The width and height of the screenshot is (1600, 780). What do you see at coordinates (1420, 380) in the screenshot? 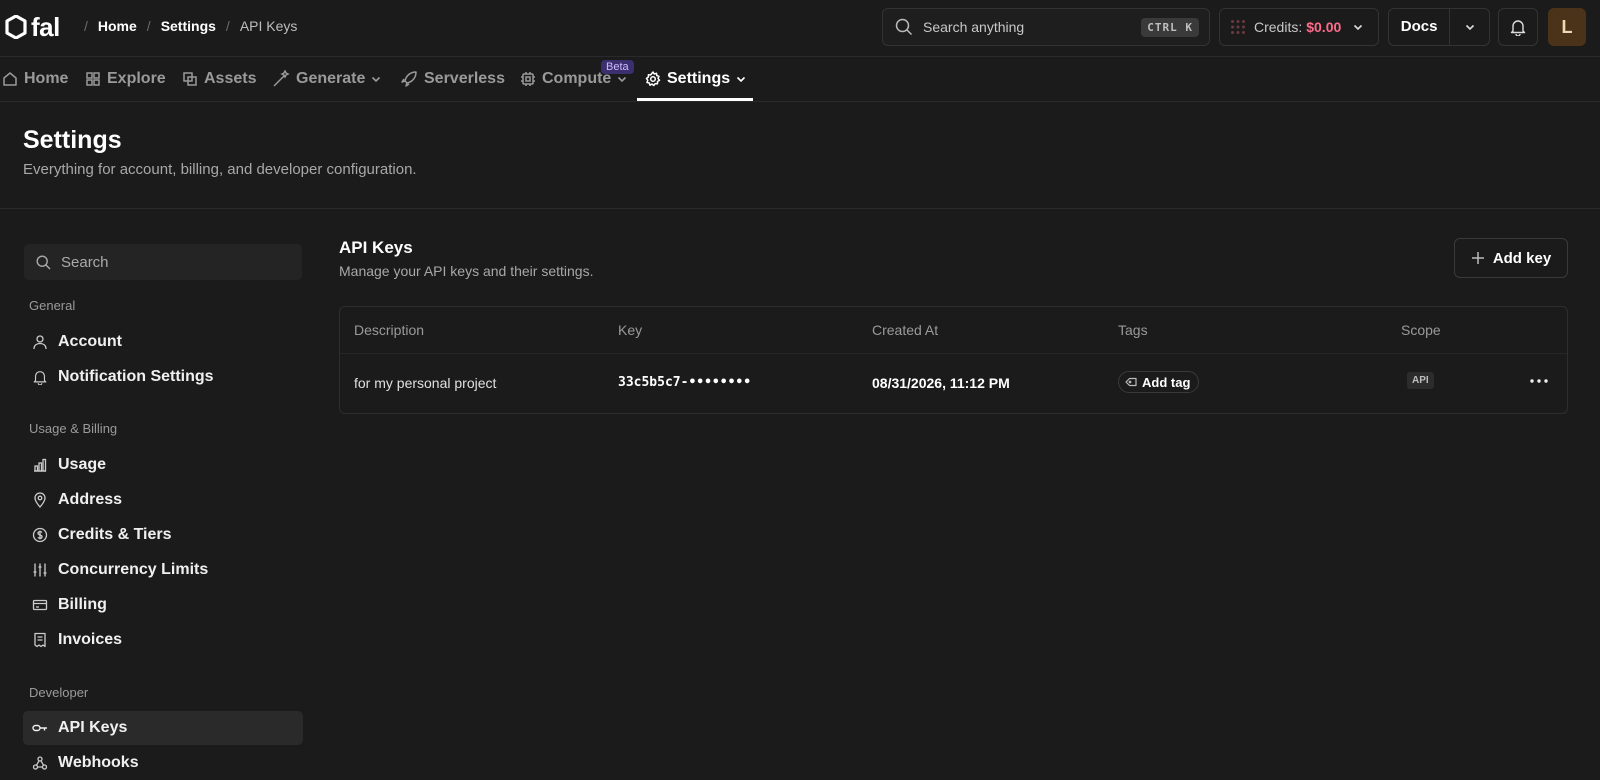
I see `scope-badge: API` at bounding box center [1420, 380].